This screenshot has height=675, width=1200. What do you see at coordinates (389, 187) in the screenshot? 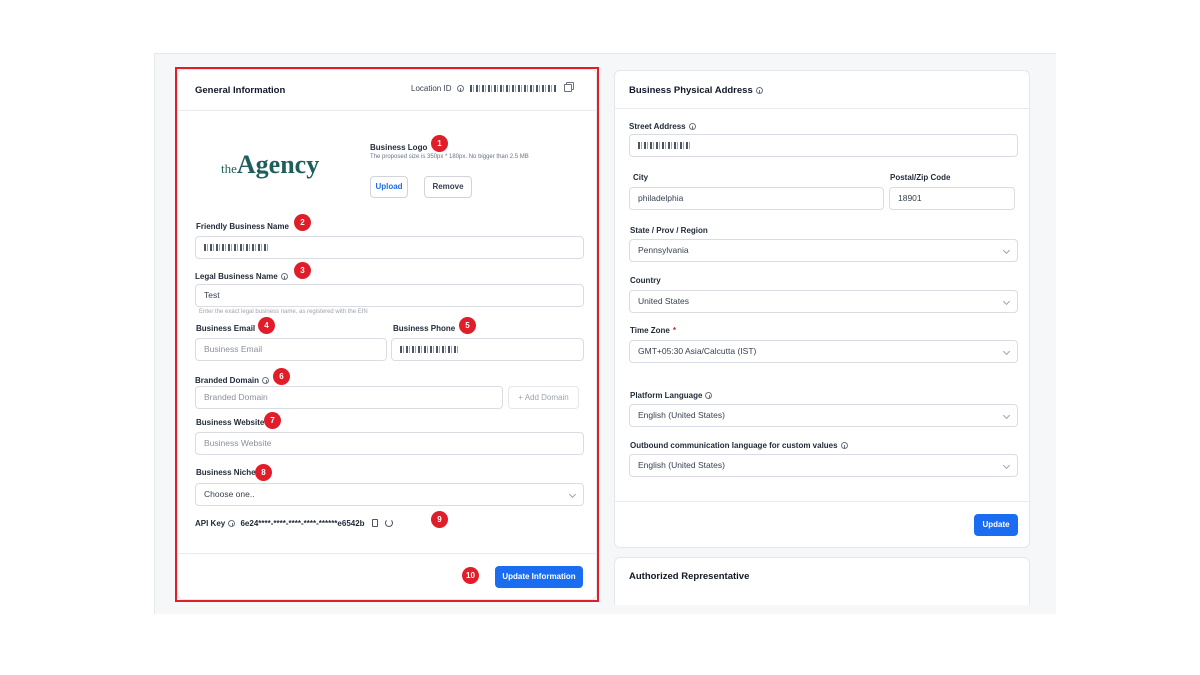
I see `upload-button: Upload` at bounding box center [389, 187].